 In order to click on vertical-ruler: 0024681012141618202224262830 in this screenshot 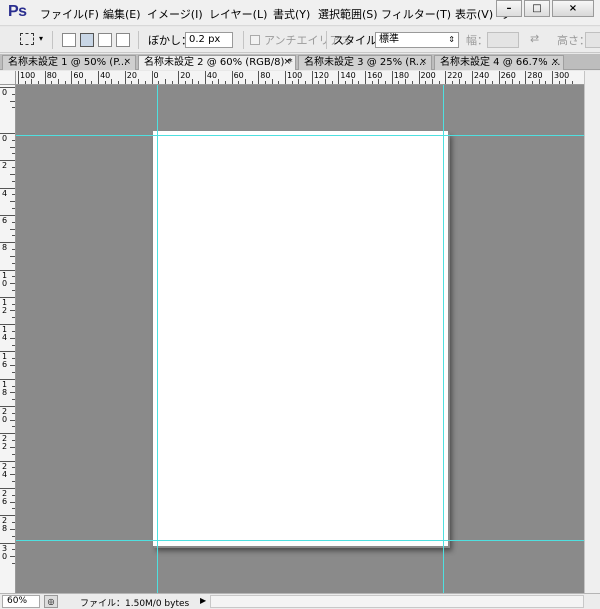, I will do `click(8, 339)`.